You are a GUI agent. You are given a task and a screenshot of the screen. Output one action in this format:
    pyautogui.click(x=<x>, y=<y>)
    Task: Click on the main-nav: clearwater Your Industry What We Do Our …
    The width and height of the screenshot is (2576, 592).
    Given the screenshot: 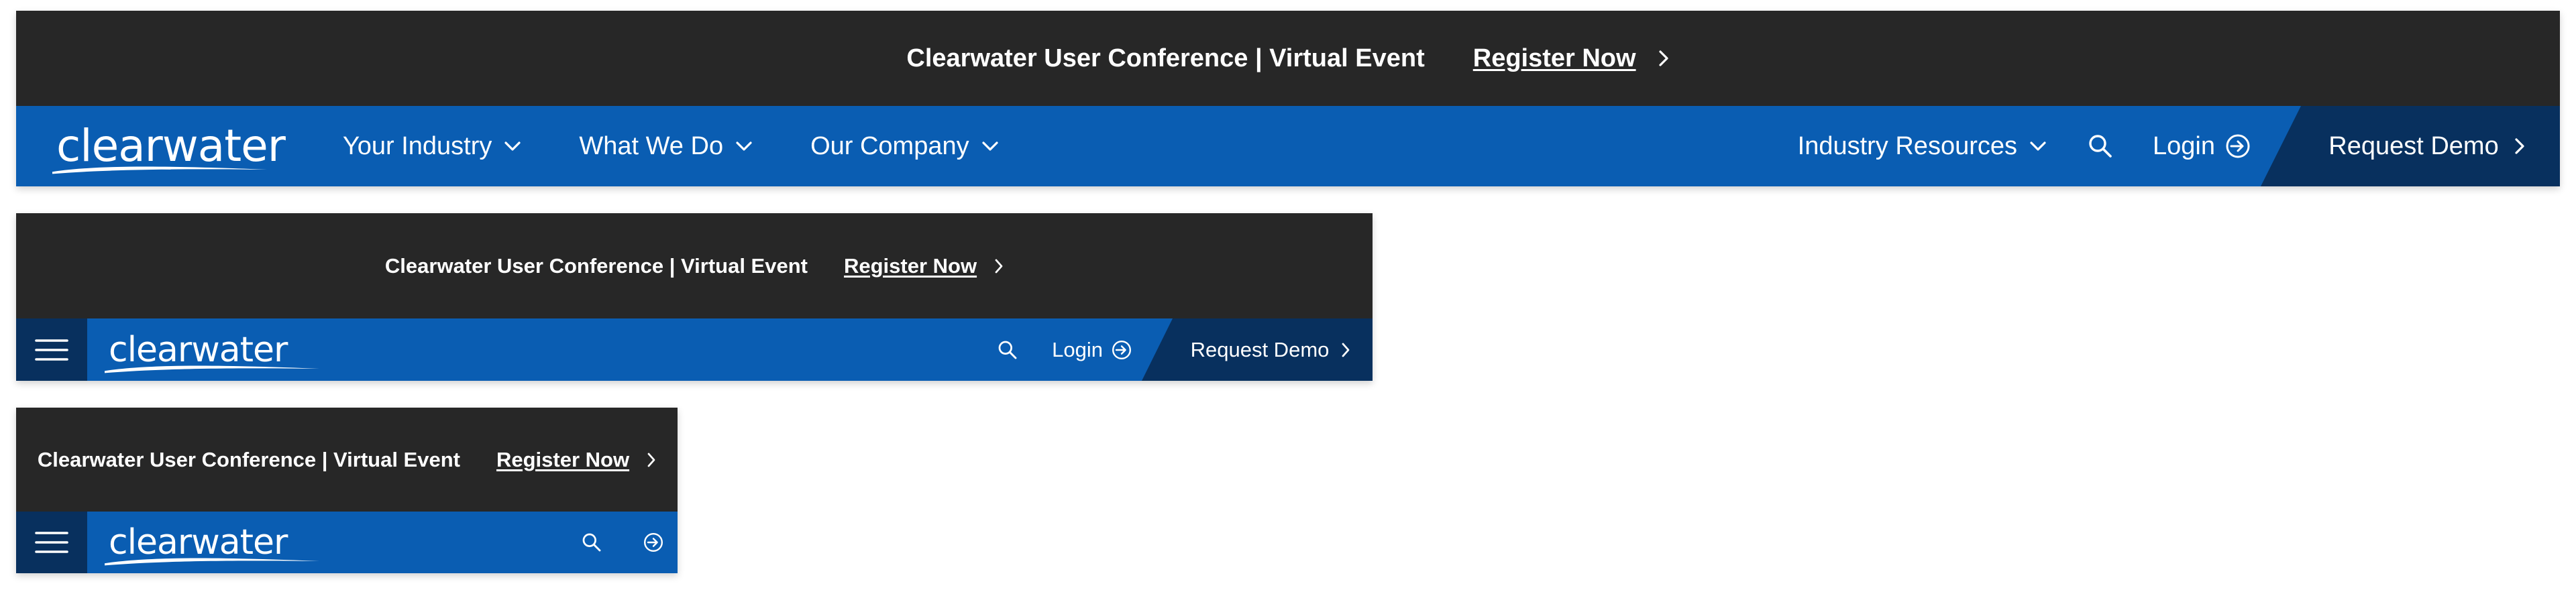 What is the action you would take?
    pyautogui.click(x=1288, y=146)
    